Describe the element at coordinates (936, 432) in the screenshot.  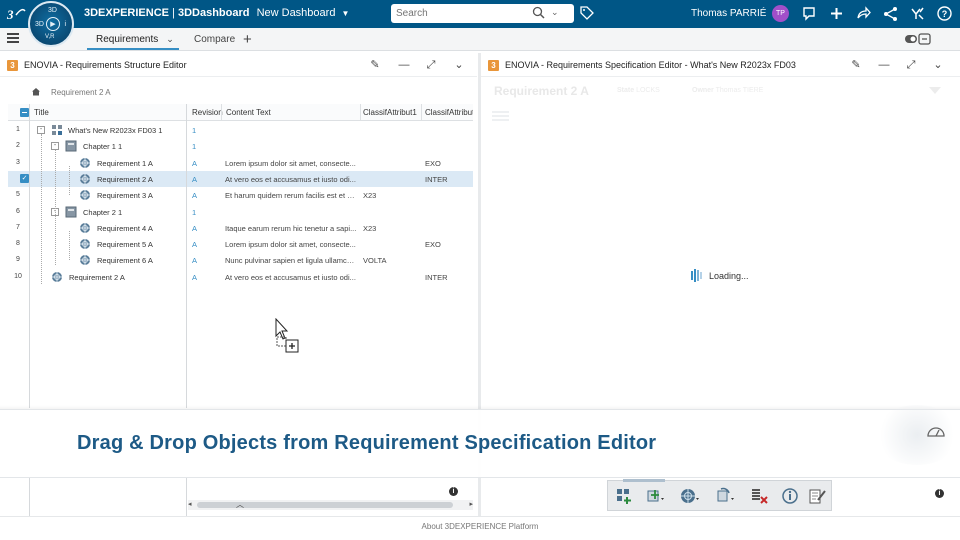
I see `dashboard-gauge-icon` at that location.